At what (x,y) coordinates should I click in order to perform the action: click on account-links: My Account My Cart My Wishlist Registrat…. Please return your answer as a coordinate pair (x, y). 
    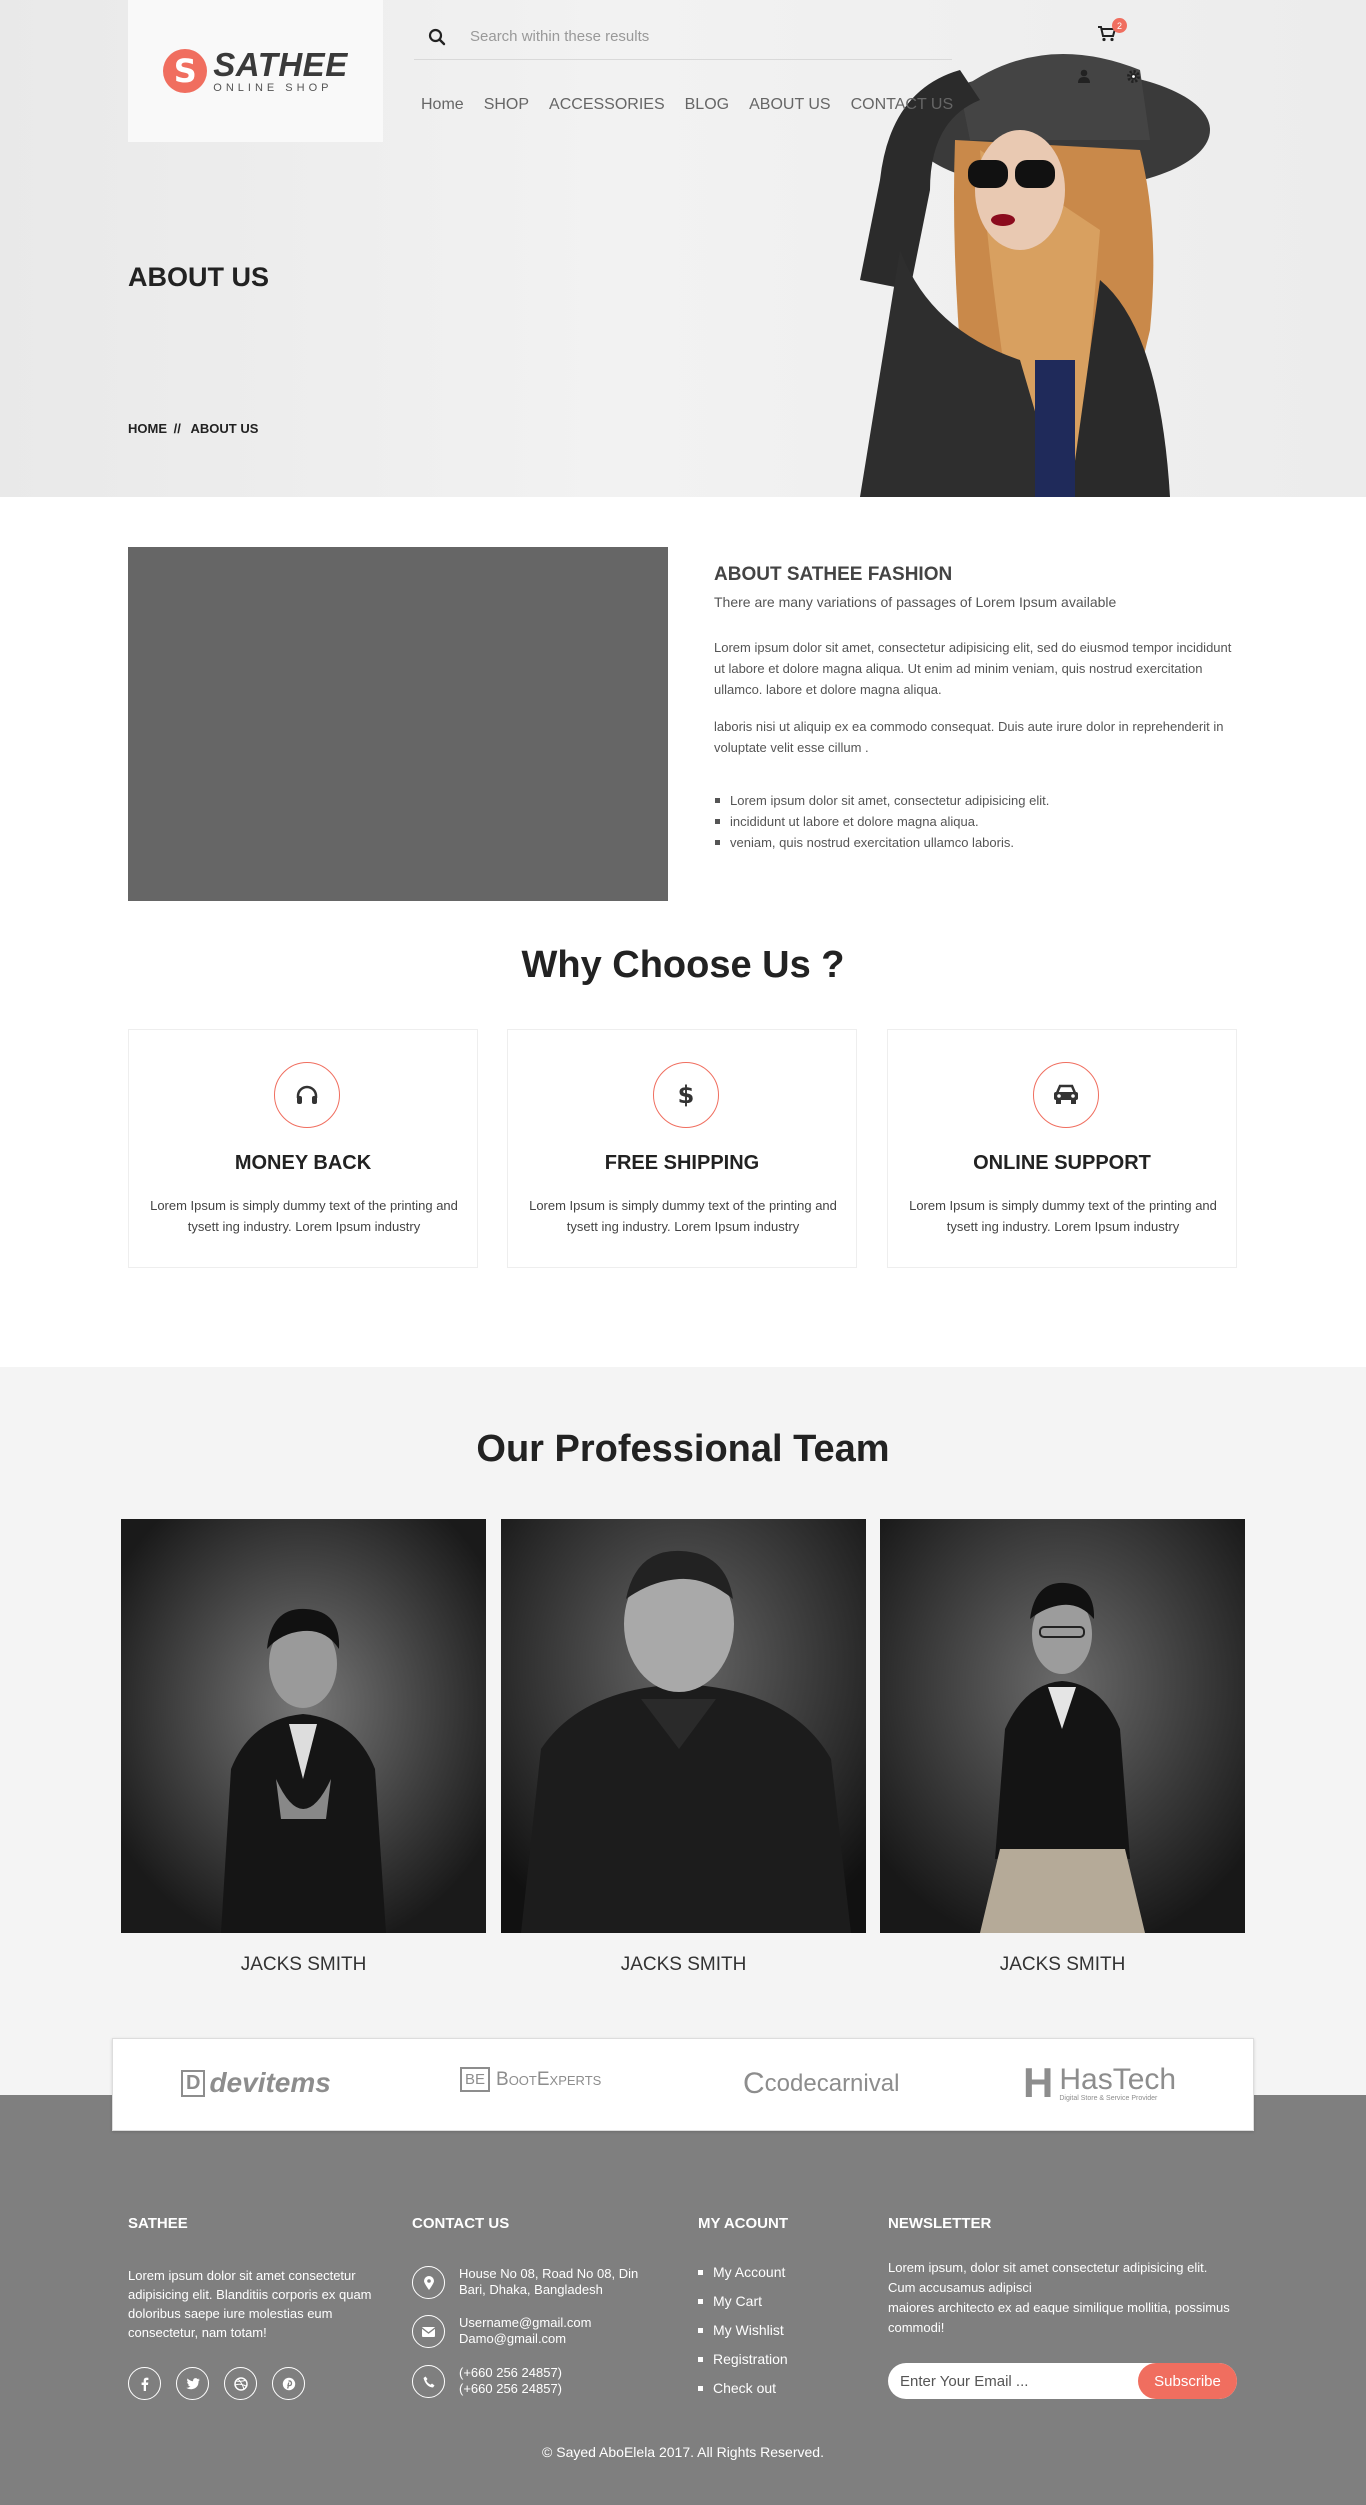
    Looking at the image, I should click on (743, 2330).